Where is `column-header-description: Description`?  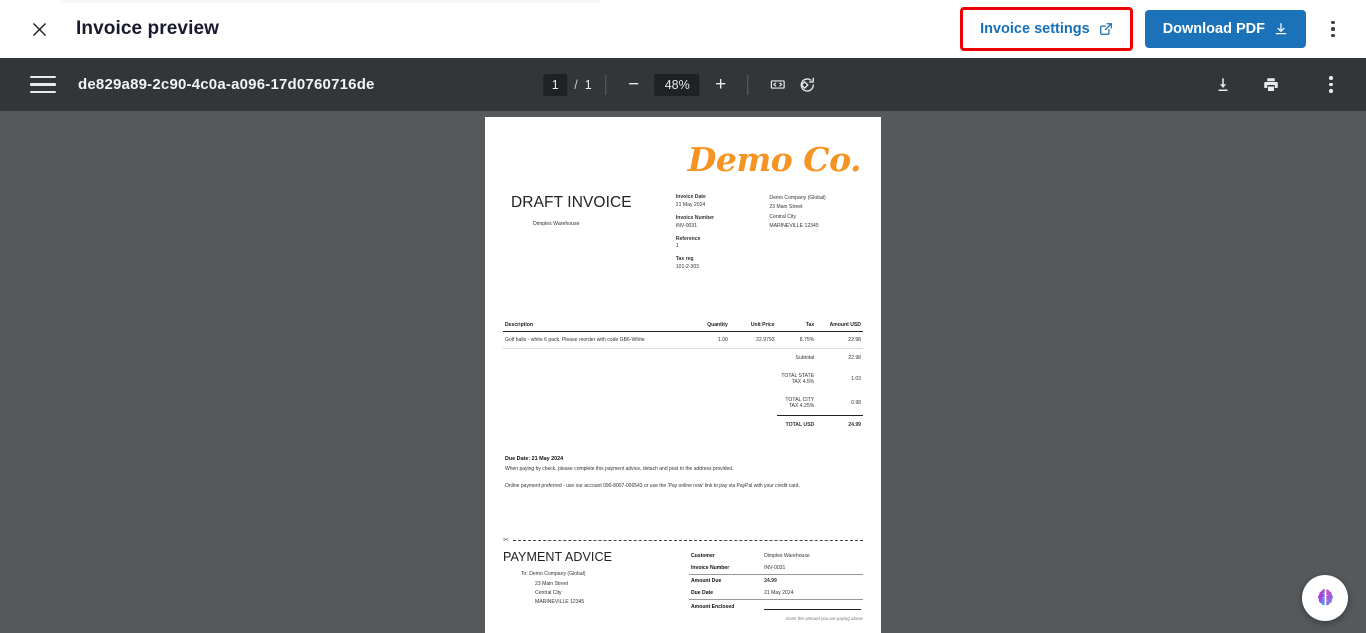
column-header-description: Description is located at coordinates (597, 327).